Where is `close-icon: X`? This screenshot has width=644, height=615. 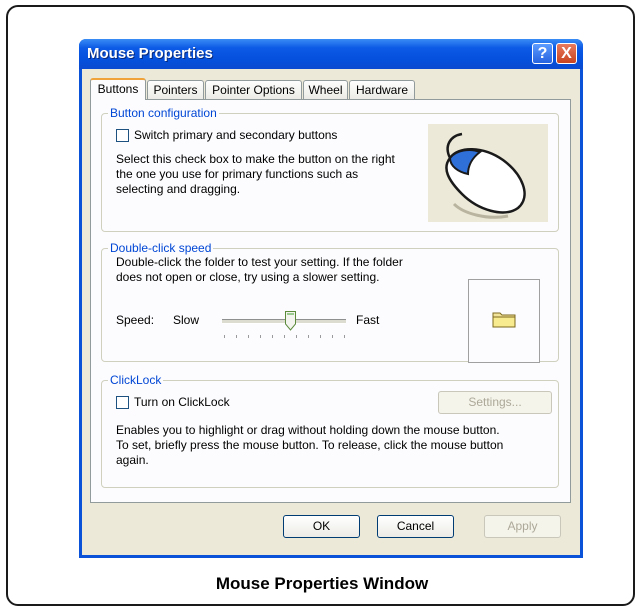
close-icon: X is located at coordinates (566, 53).